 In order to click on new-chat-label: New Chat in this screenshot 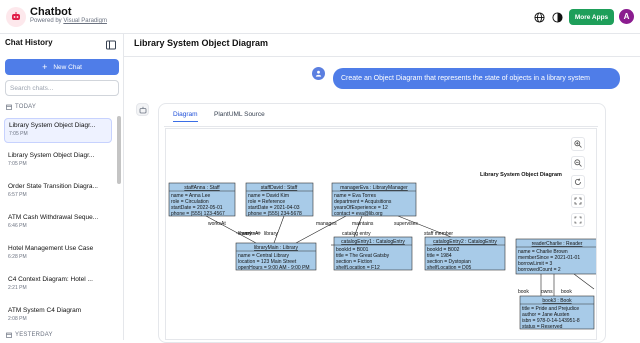, I will do `click(67, 67)`.